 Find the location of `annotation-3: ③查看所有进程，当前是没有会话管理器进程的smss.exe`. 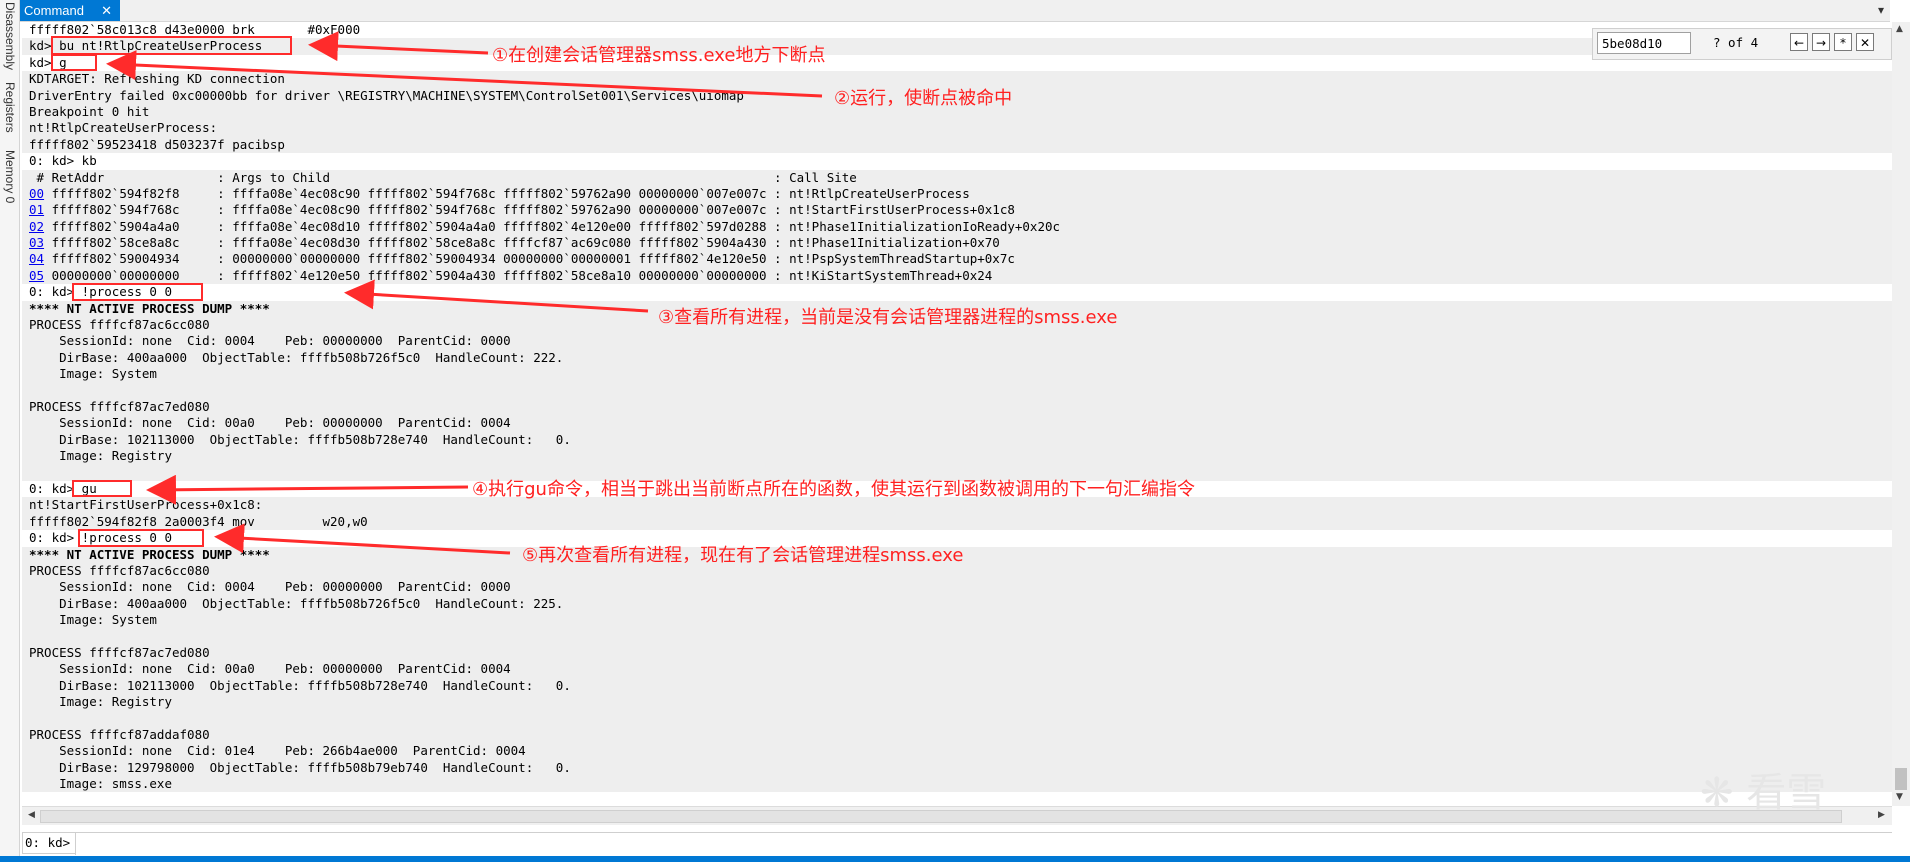

annotation-3: ③查看所有进程，当前是没有会话管理器进程的smss.exe is located at coordinates (888, 317).